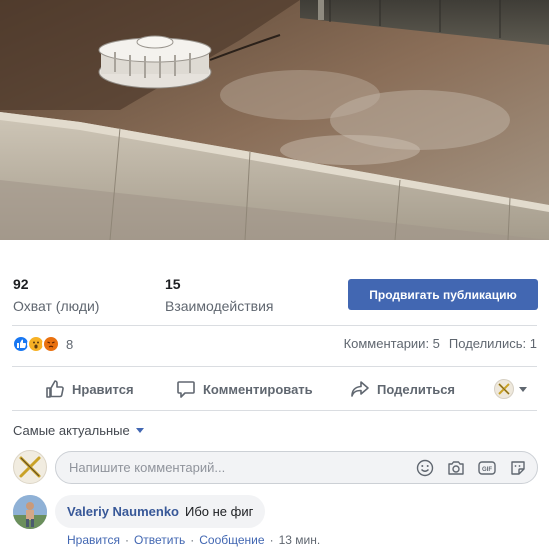  What do you see at coordinates (51, 344) in the screenshot?
I see `angry-icon` at bounding box center [51, 344].